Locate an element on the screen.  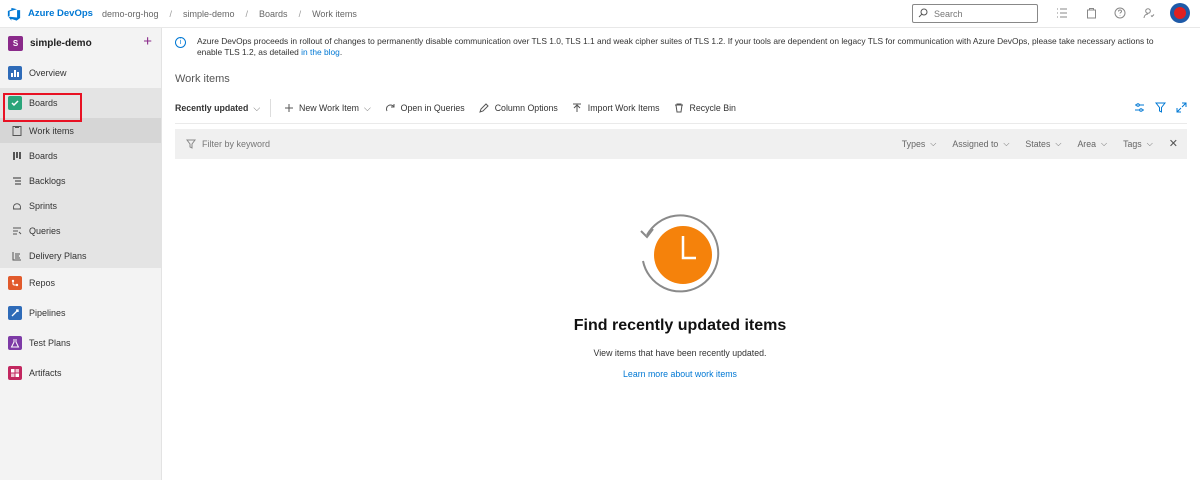
marketplace-bag-icon is located at coordinates (1091, 13).